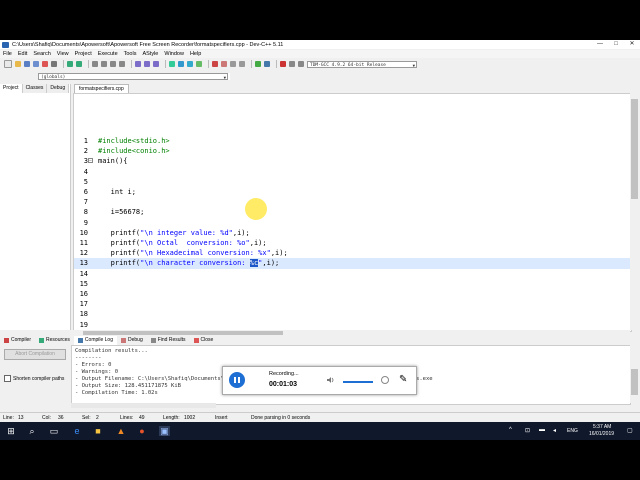  Describe the element at coordinates (352, 243) in the screenshot. I see `code-line: 11 printf("\n Octal conversion: %o",i);` at that location.